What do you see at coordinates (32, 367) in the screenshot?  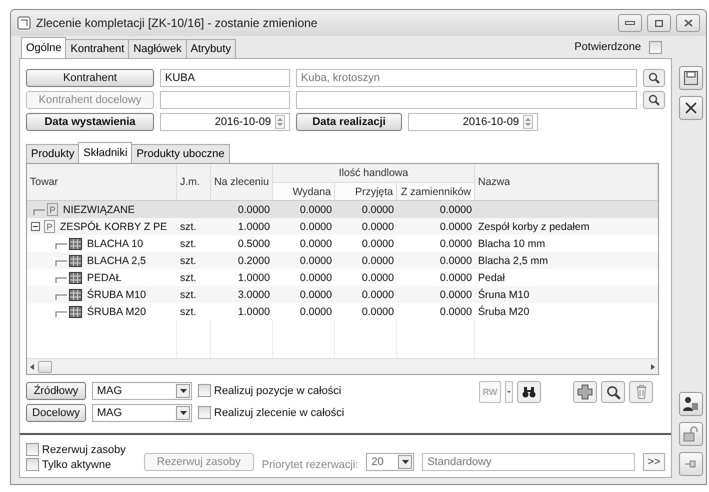 I see `scroll-left-icon` at bounding box center [32, 367].